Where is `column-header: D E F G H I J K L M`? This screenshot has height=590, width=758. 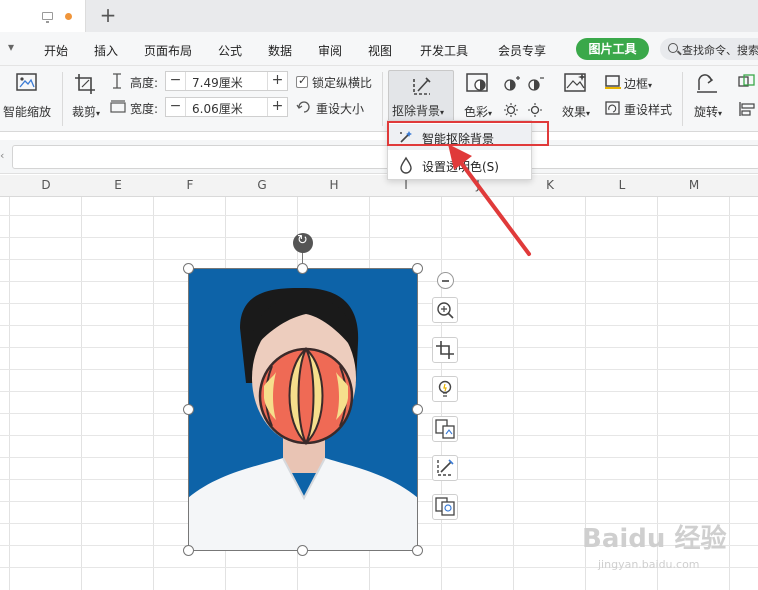 column-header: D E F G H I J K L M is located at coordinates (379, 186).